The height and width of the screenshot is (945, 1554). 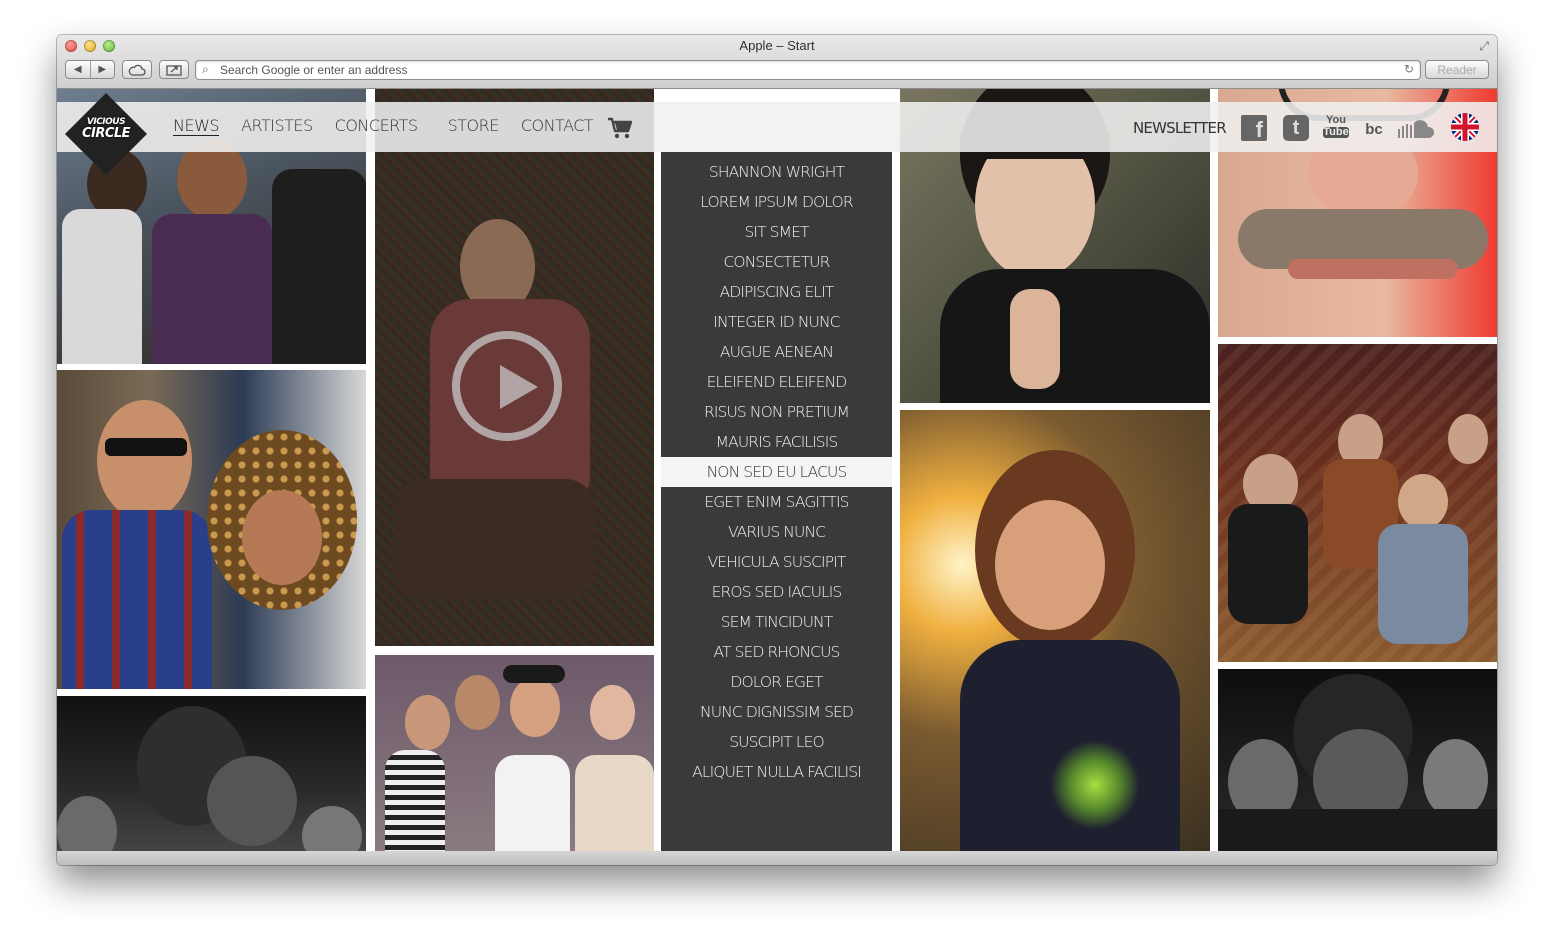 I want to click on nav-concerts: CONCERTS, so click(x=376, y=125).